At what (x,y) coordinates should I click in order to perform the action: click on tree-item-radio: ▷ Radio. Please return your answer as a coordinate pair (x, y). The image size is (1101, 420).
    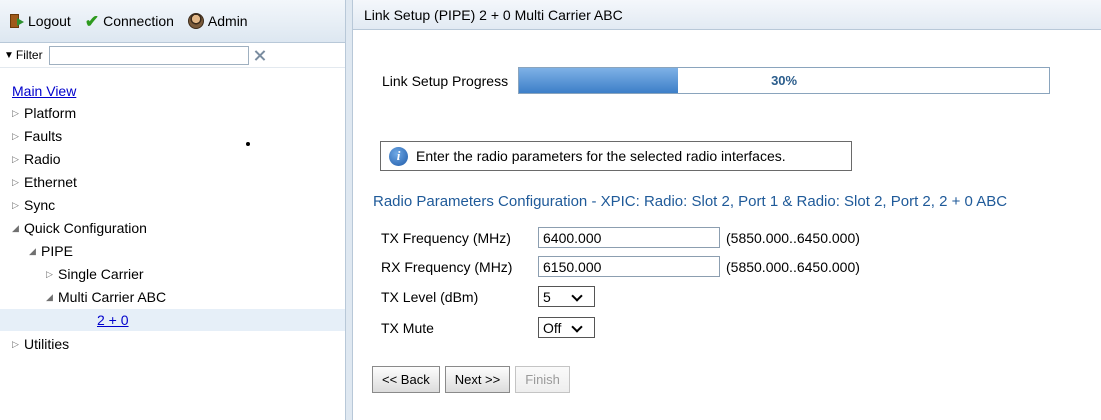
    Looking at the image, I should click on (36, 159).